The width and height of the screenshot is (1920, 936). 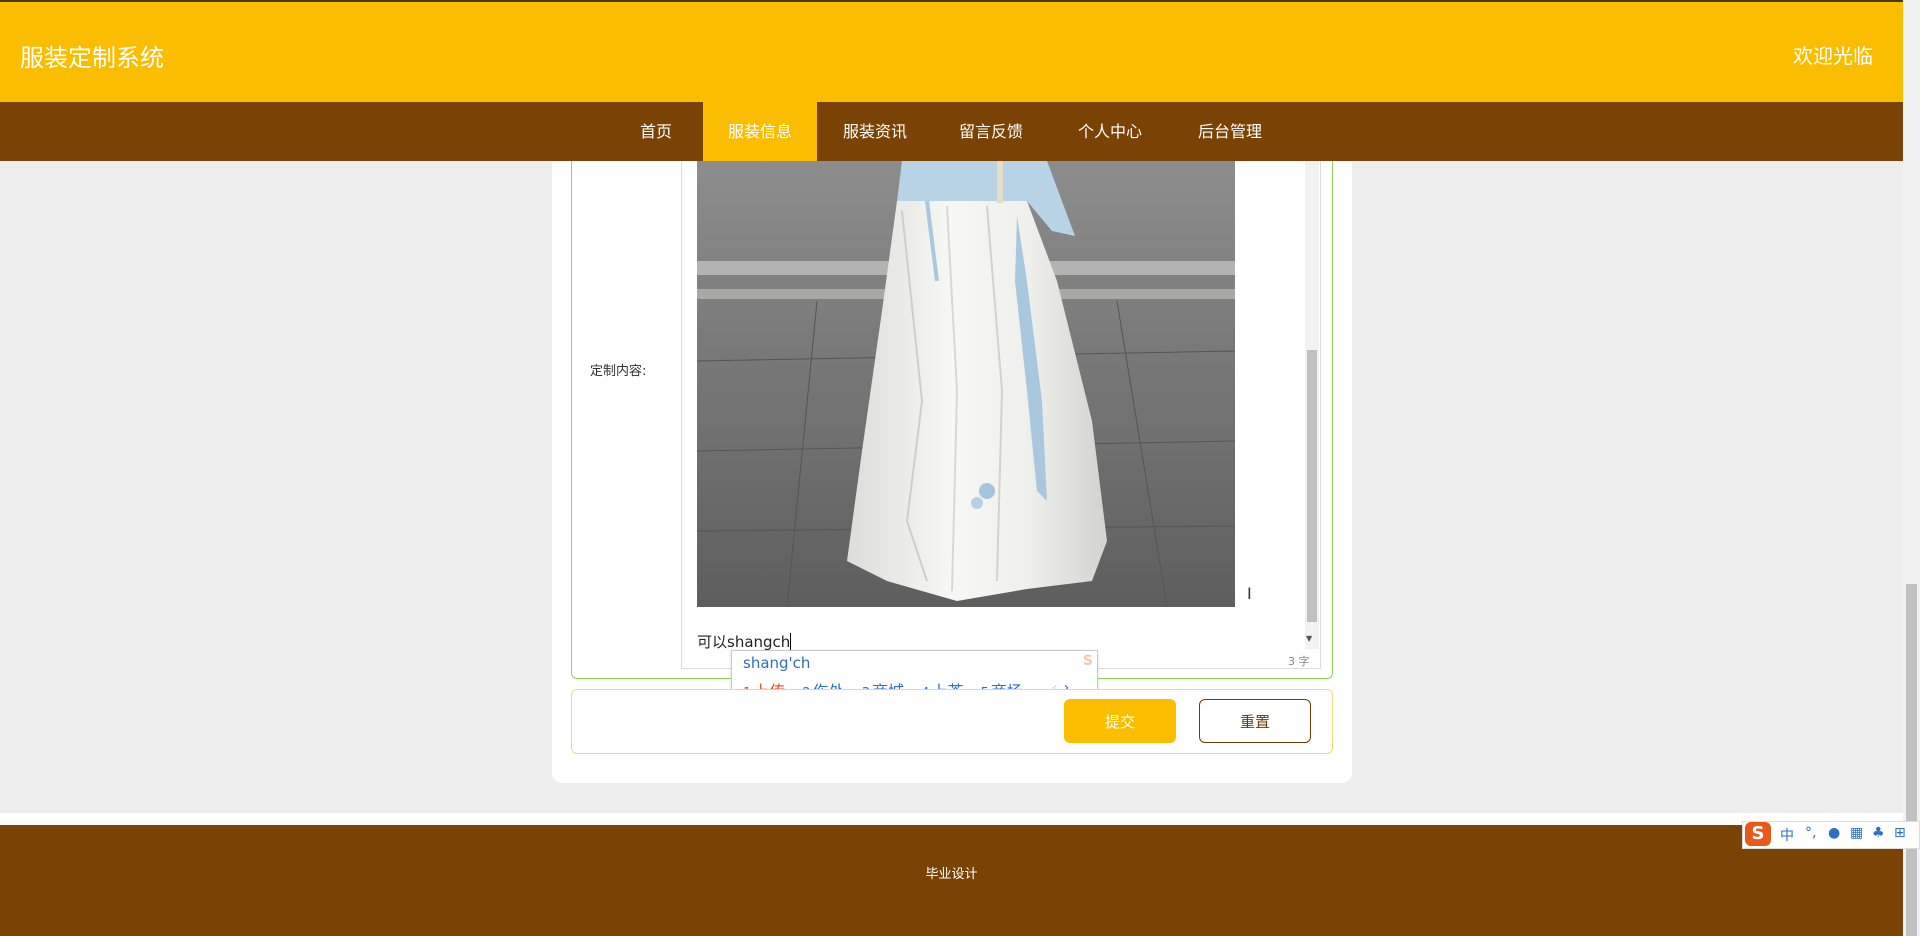 What do you see at coordinates (1878, 833) in the screenshot?
I see `skin-shirt-icon: ♣` at bounding box center [1878, 833].